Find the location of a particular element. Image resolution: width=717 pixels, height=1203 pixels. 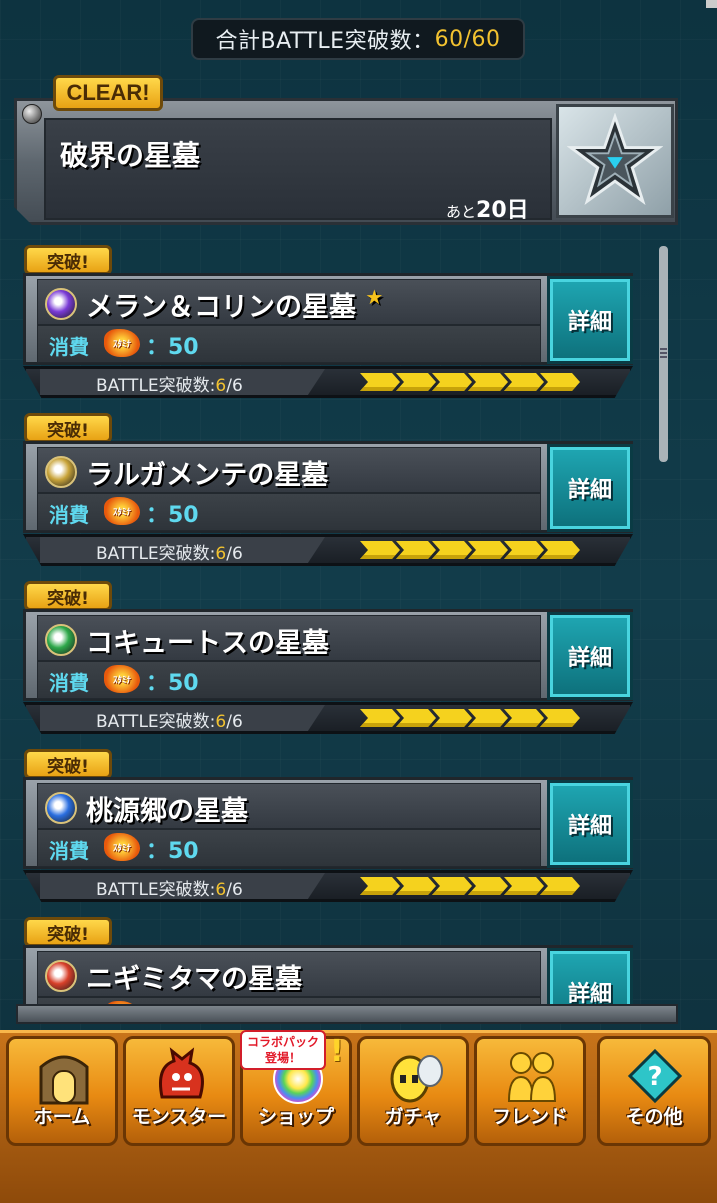

quest-name-text: コキュートスの星墓 is located at coordinates (207, 643).